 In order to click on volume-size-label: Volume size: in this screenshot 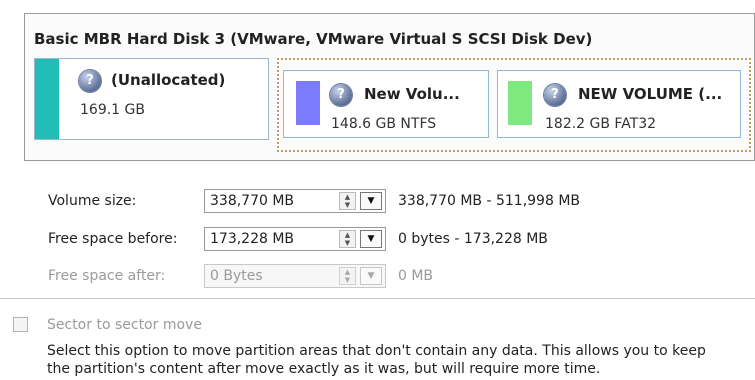, I will do `click(92, 201)`.